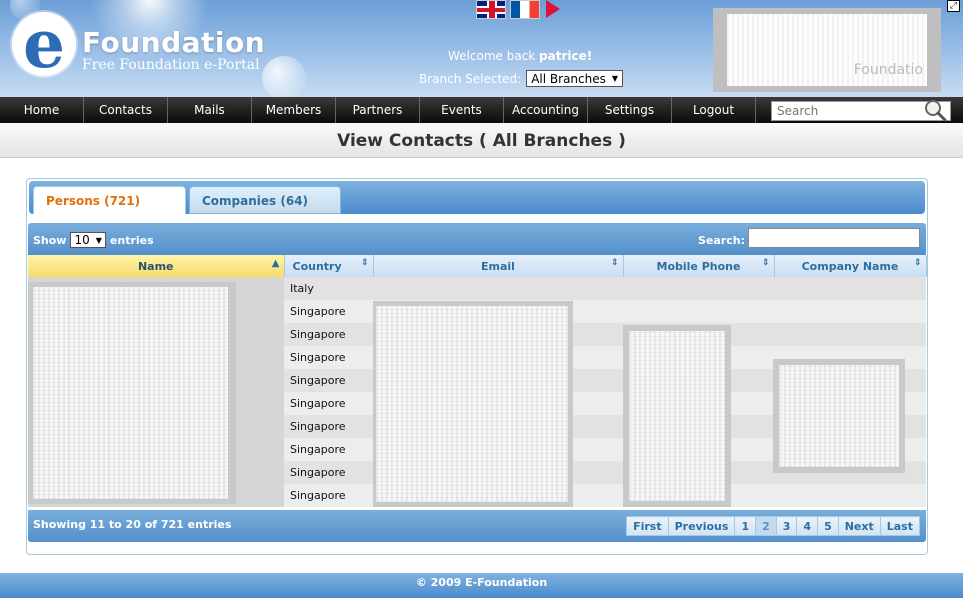  I want to click on page-title: View Contacts ( All Branches ), so click(481, 141).